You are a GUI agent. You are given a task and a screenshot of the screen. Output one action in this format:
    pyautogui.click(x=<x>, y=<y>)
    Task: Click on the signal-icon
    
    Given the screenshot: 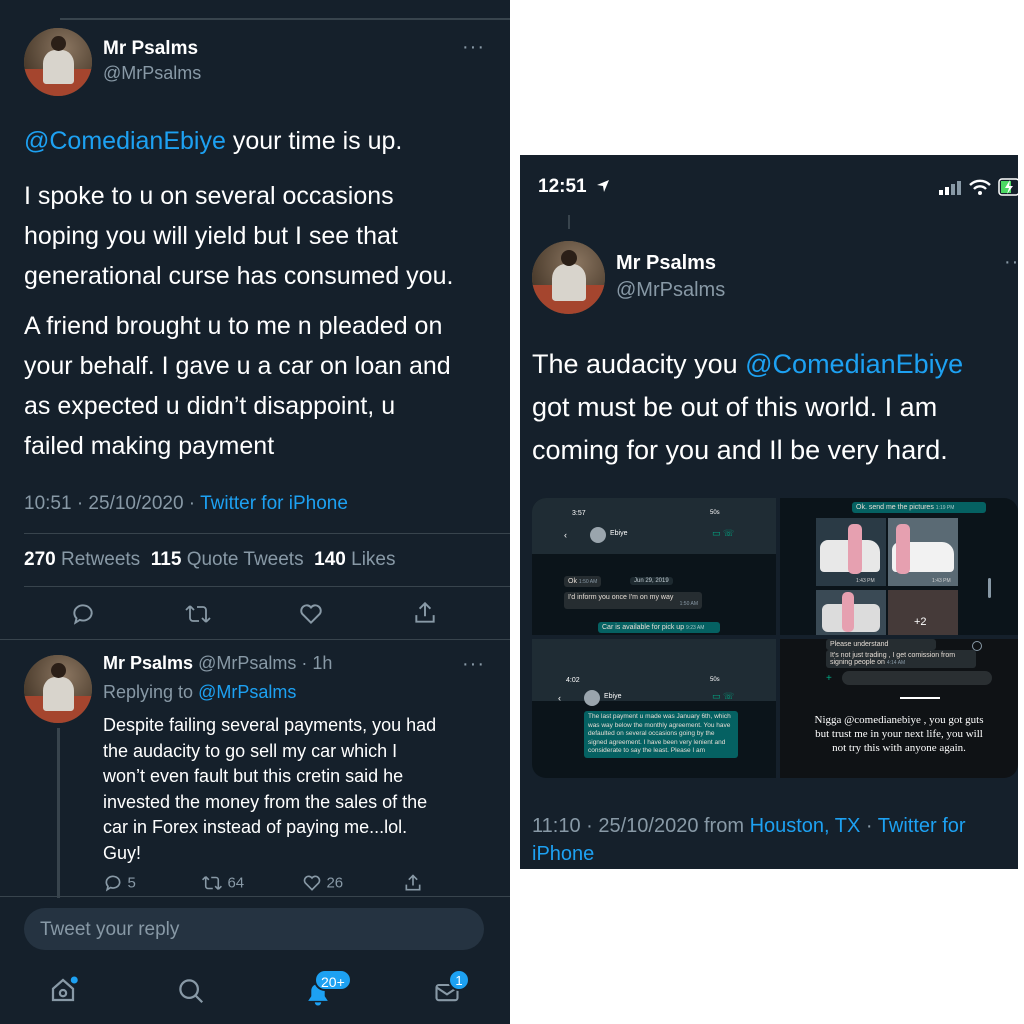 What is the action you would take?
    pyautogui.click(x=950, y=188)
    